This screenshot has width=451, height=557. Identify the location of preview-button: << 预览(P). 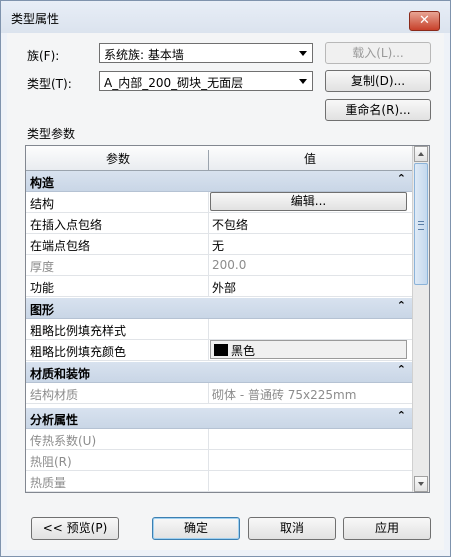
(75, 528).